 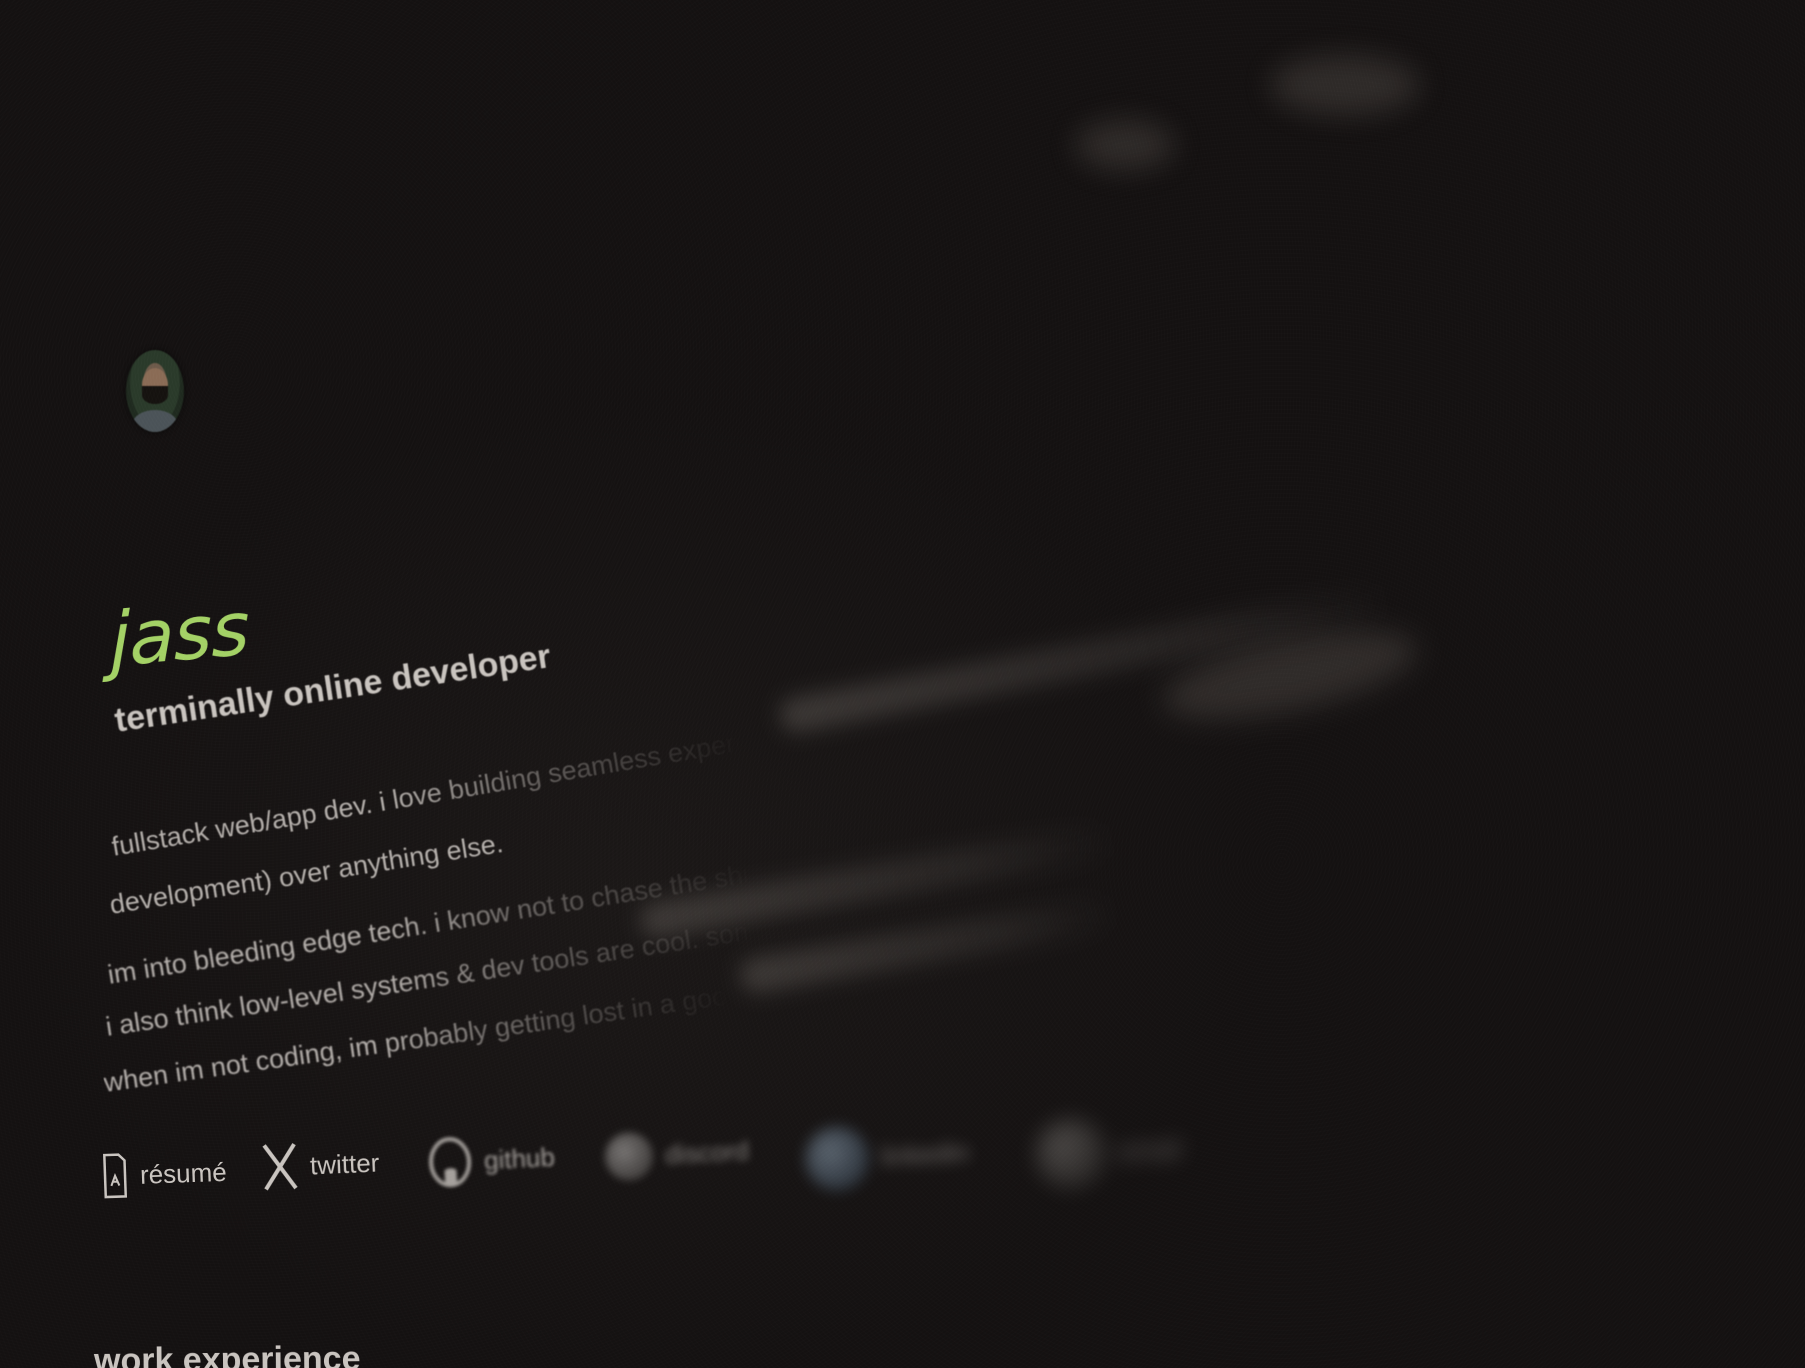 I want to click on twitter-link: twitter, so click(x=320, y=1164).